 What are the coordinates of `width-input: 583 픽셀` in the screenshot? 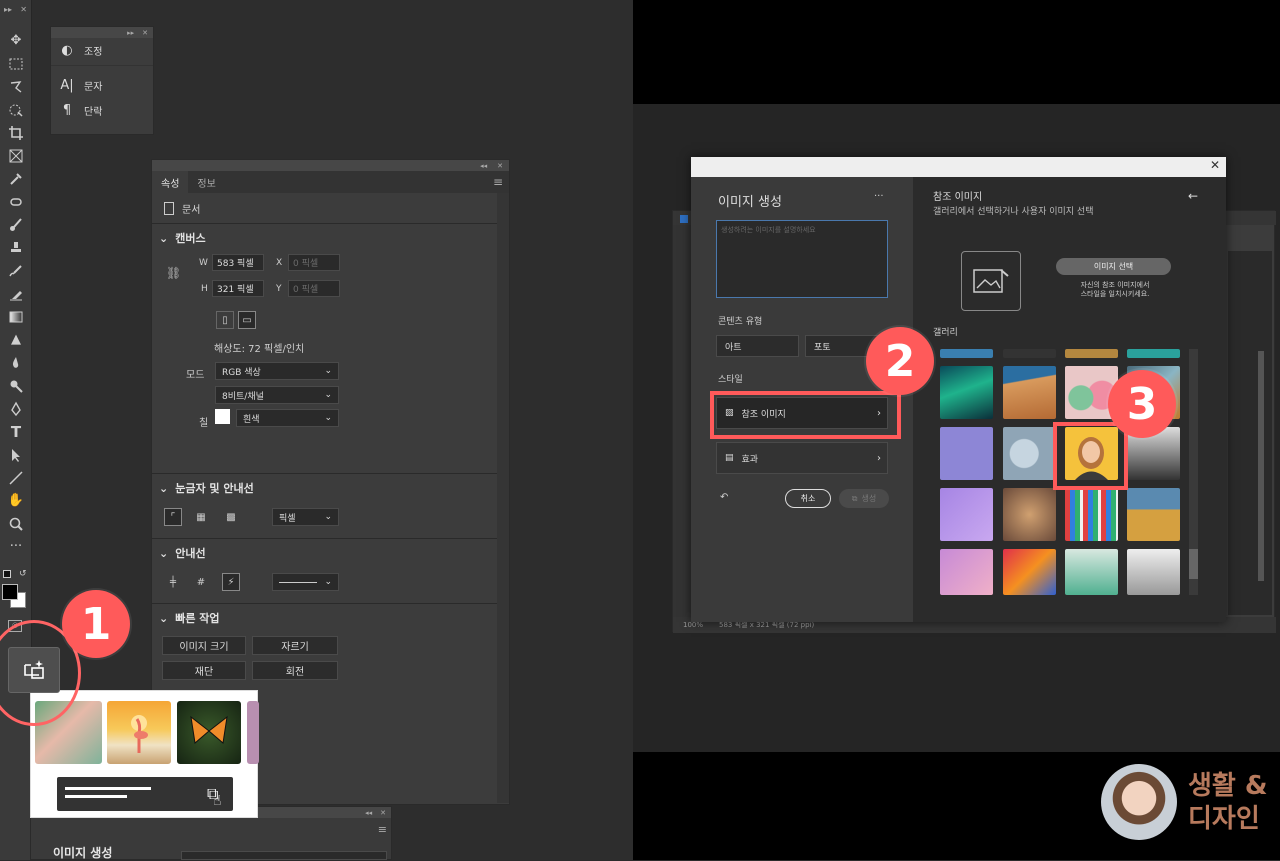 It's located at (238, 262).